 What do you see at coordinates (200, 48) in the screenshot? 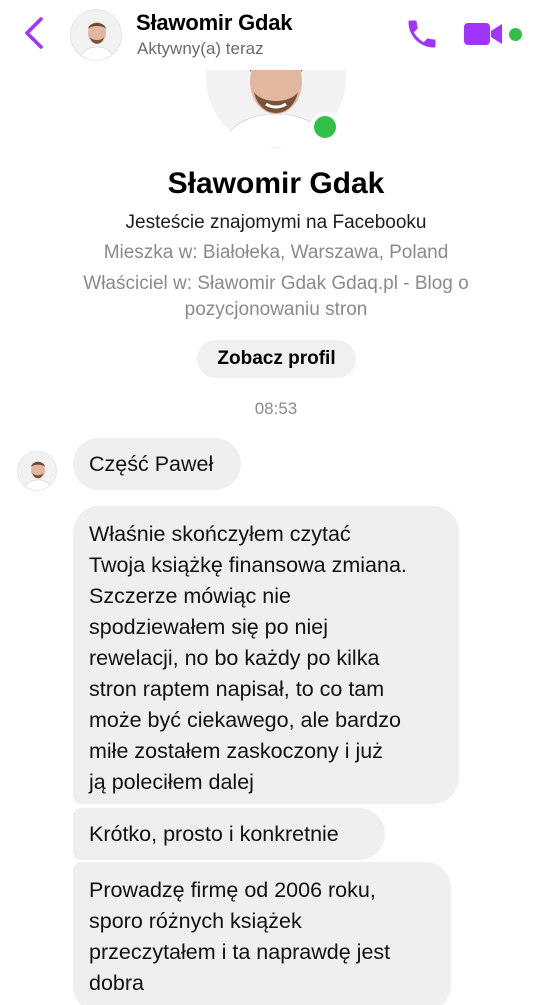
I see `header-active-status: Aktywny(a) teraz` at bounding box center [200, 48].